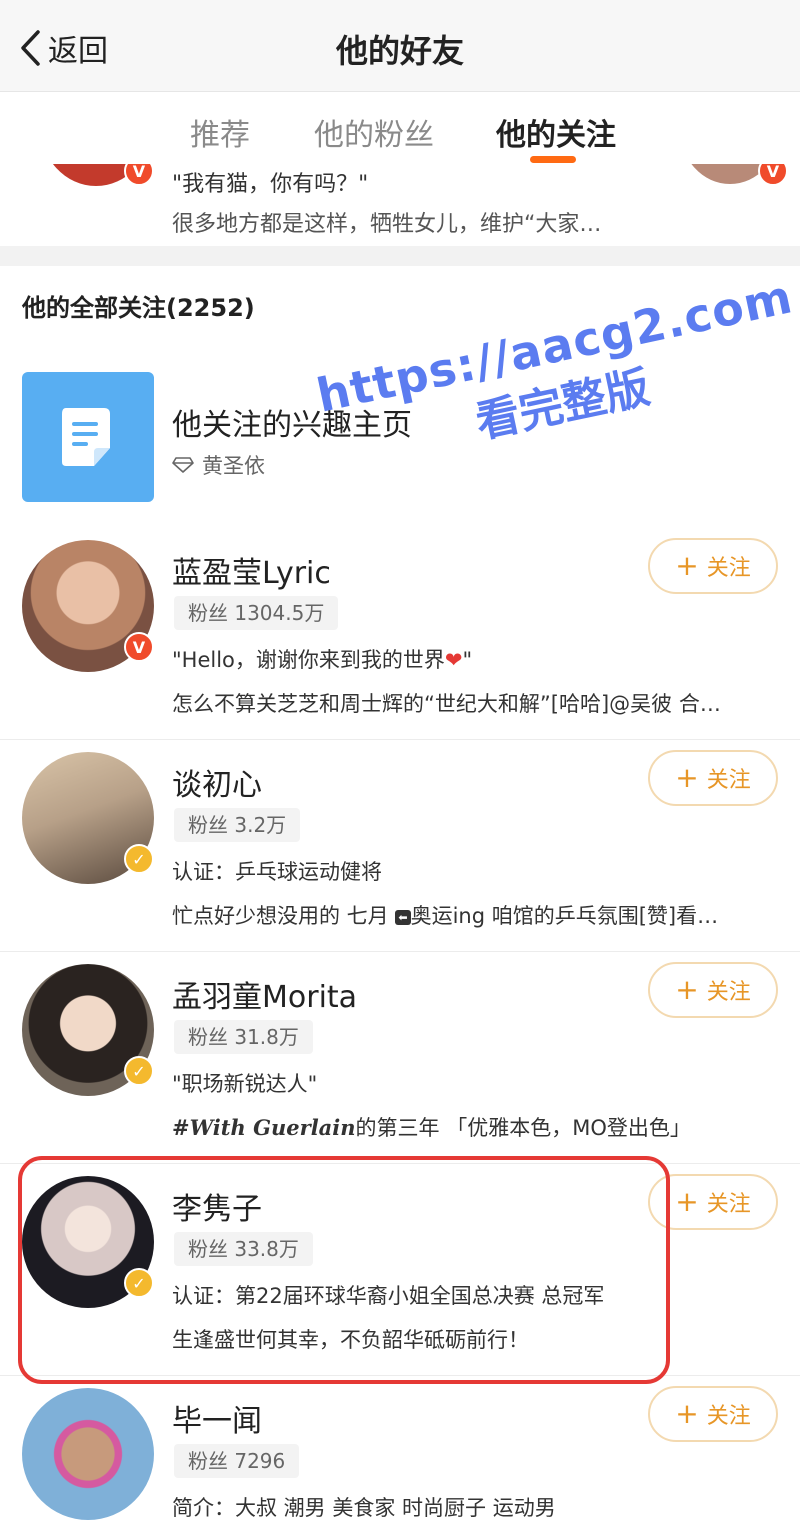  I want to click on section-divider, so click(400, 256).